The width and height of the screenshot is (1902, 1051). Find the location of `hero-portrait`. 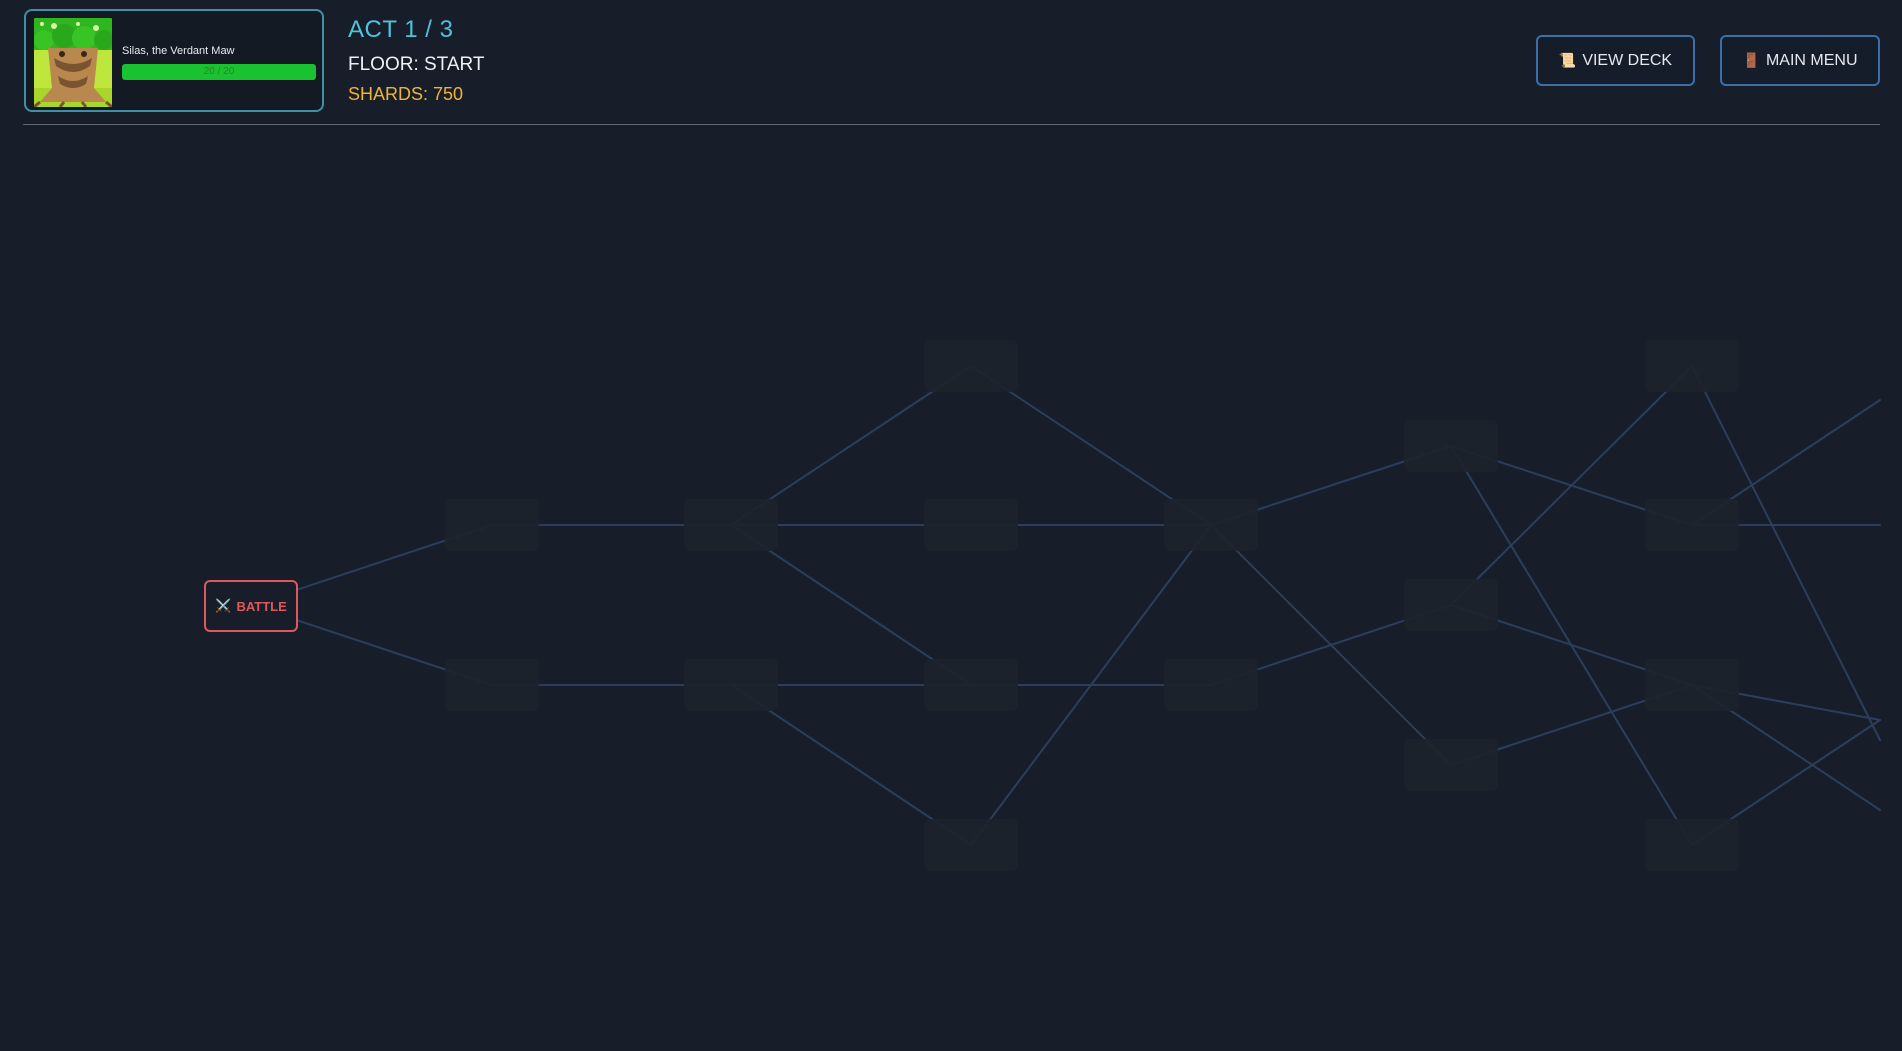

hero-portrait is located at coordinates (73, 62).